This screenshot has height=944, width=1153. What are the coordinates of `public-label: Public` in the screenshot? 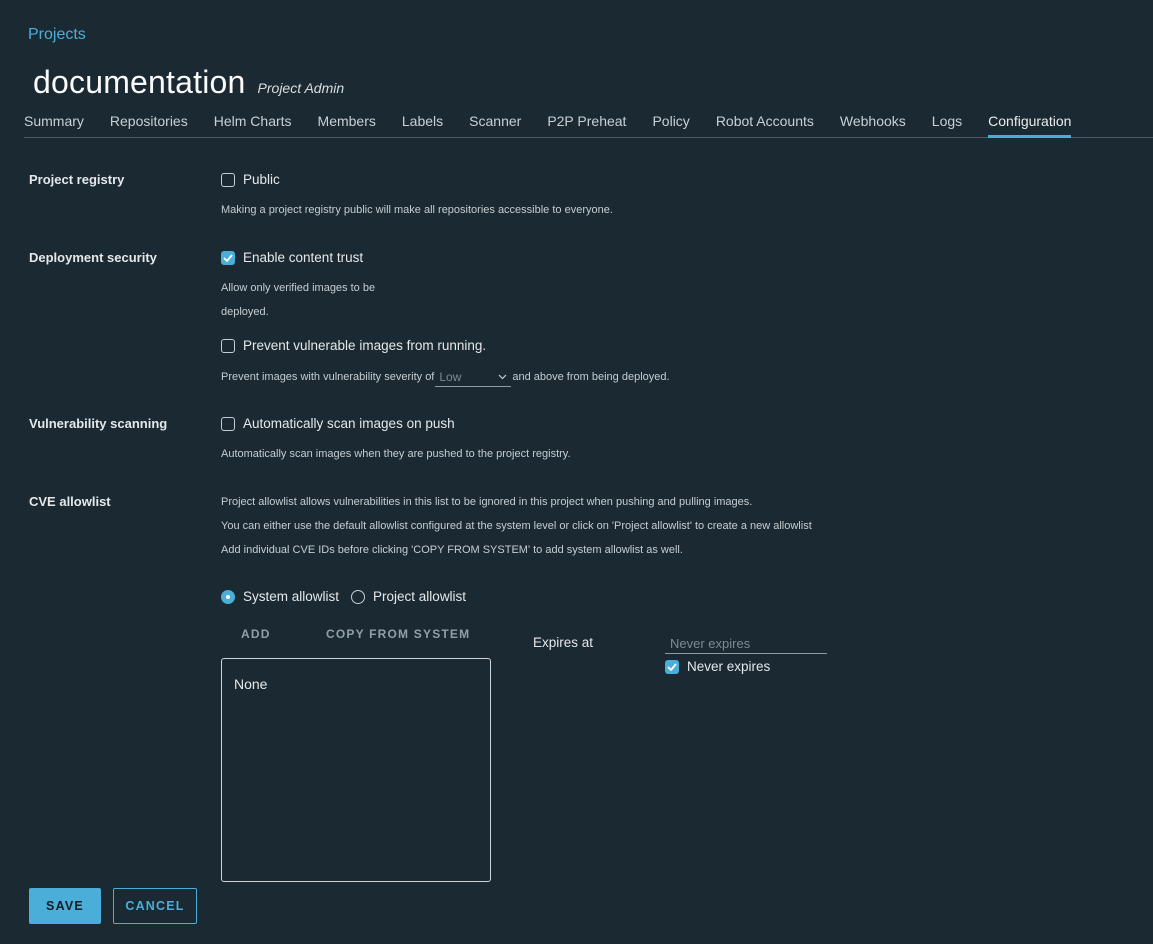 It's located at (261, 179).